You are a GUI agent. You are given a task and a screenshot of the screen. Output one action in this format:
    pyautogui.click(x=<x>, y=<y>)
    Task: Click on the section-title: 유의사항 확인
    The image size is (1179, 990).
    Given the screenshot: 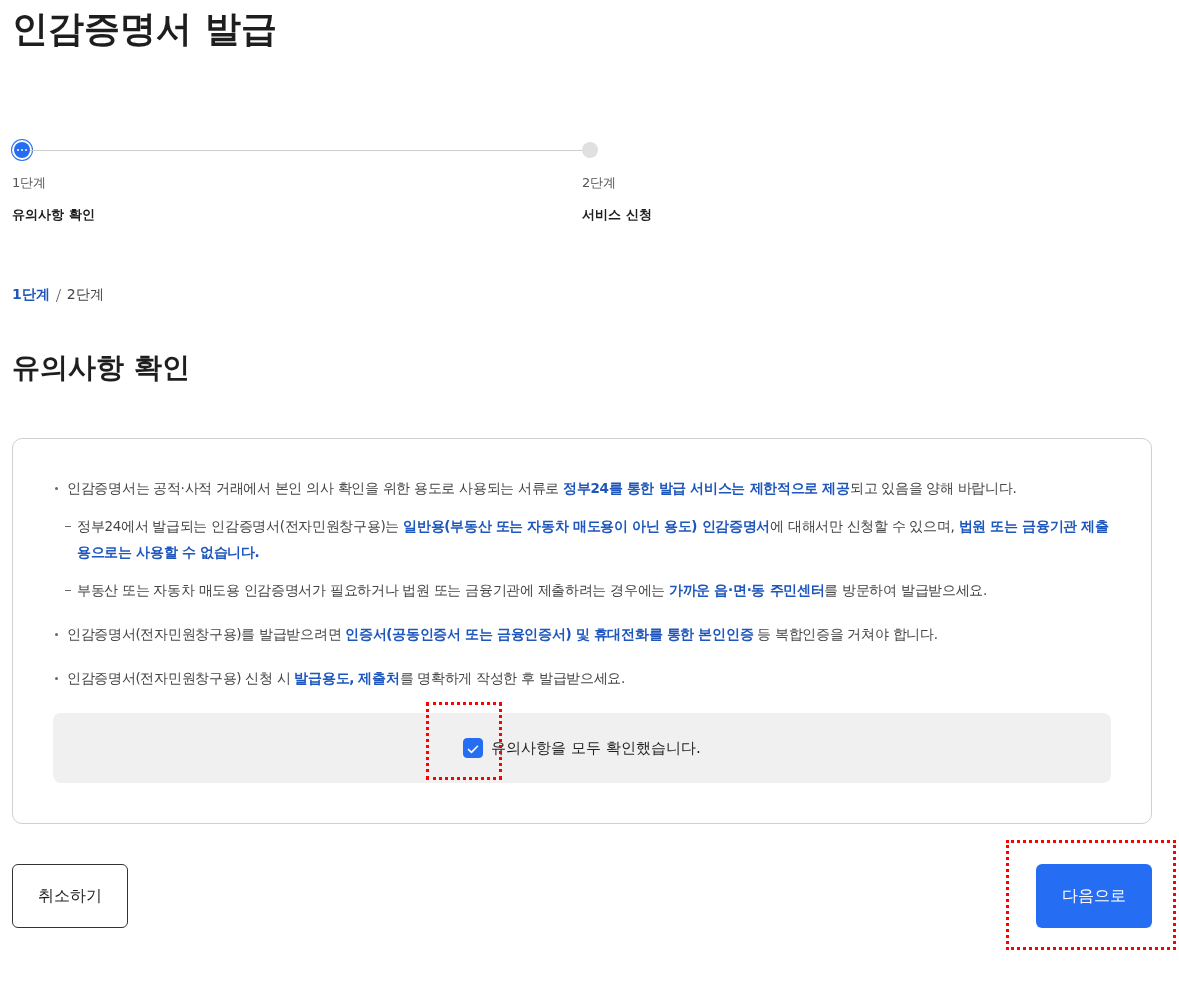 What is the action you would take?
    pyautogui.click(x=101, y=368)
    